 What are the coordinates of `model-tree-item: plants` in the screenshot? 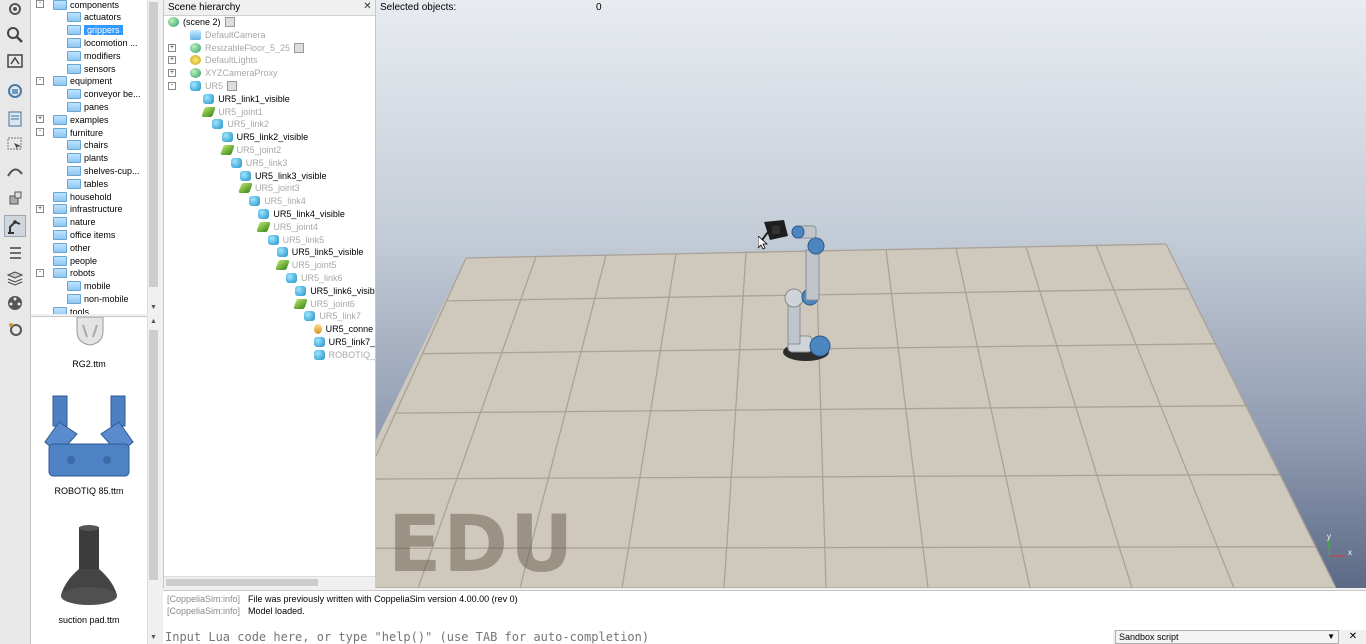 It's located at (87, 158).